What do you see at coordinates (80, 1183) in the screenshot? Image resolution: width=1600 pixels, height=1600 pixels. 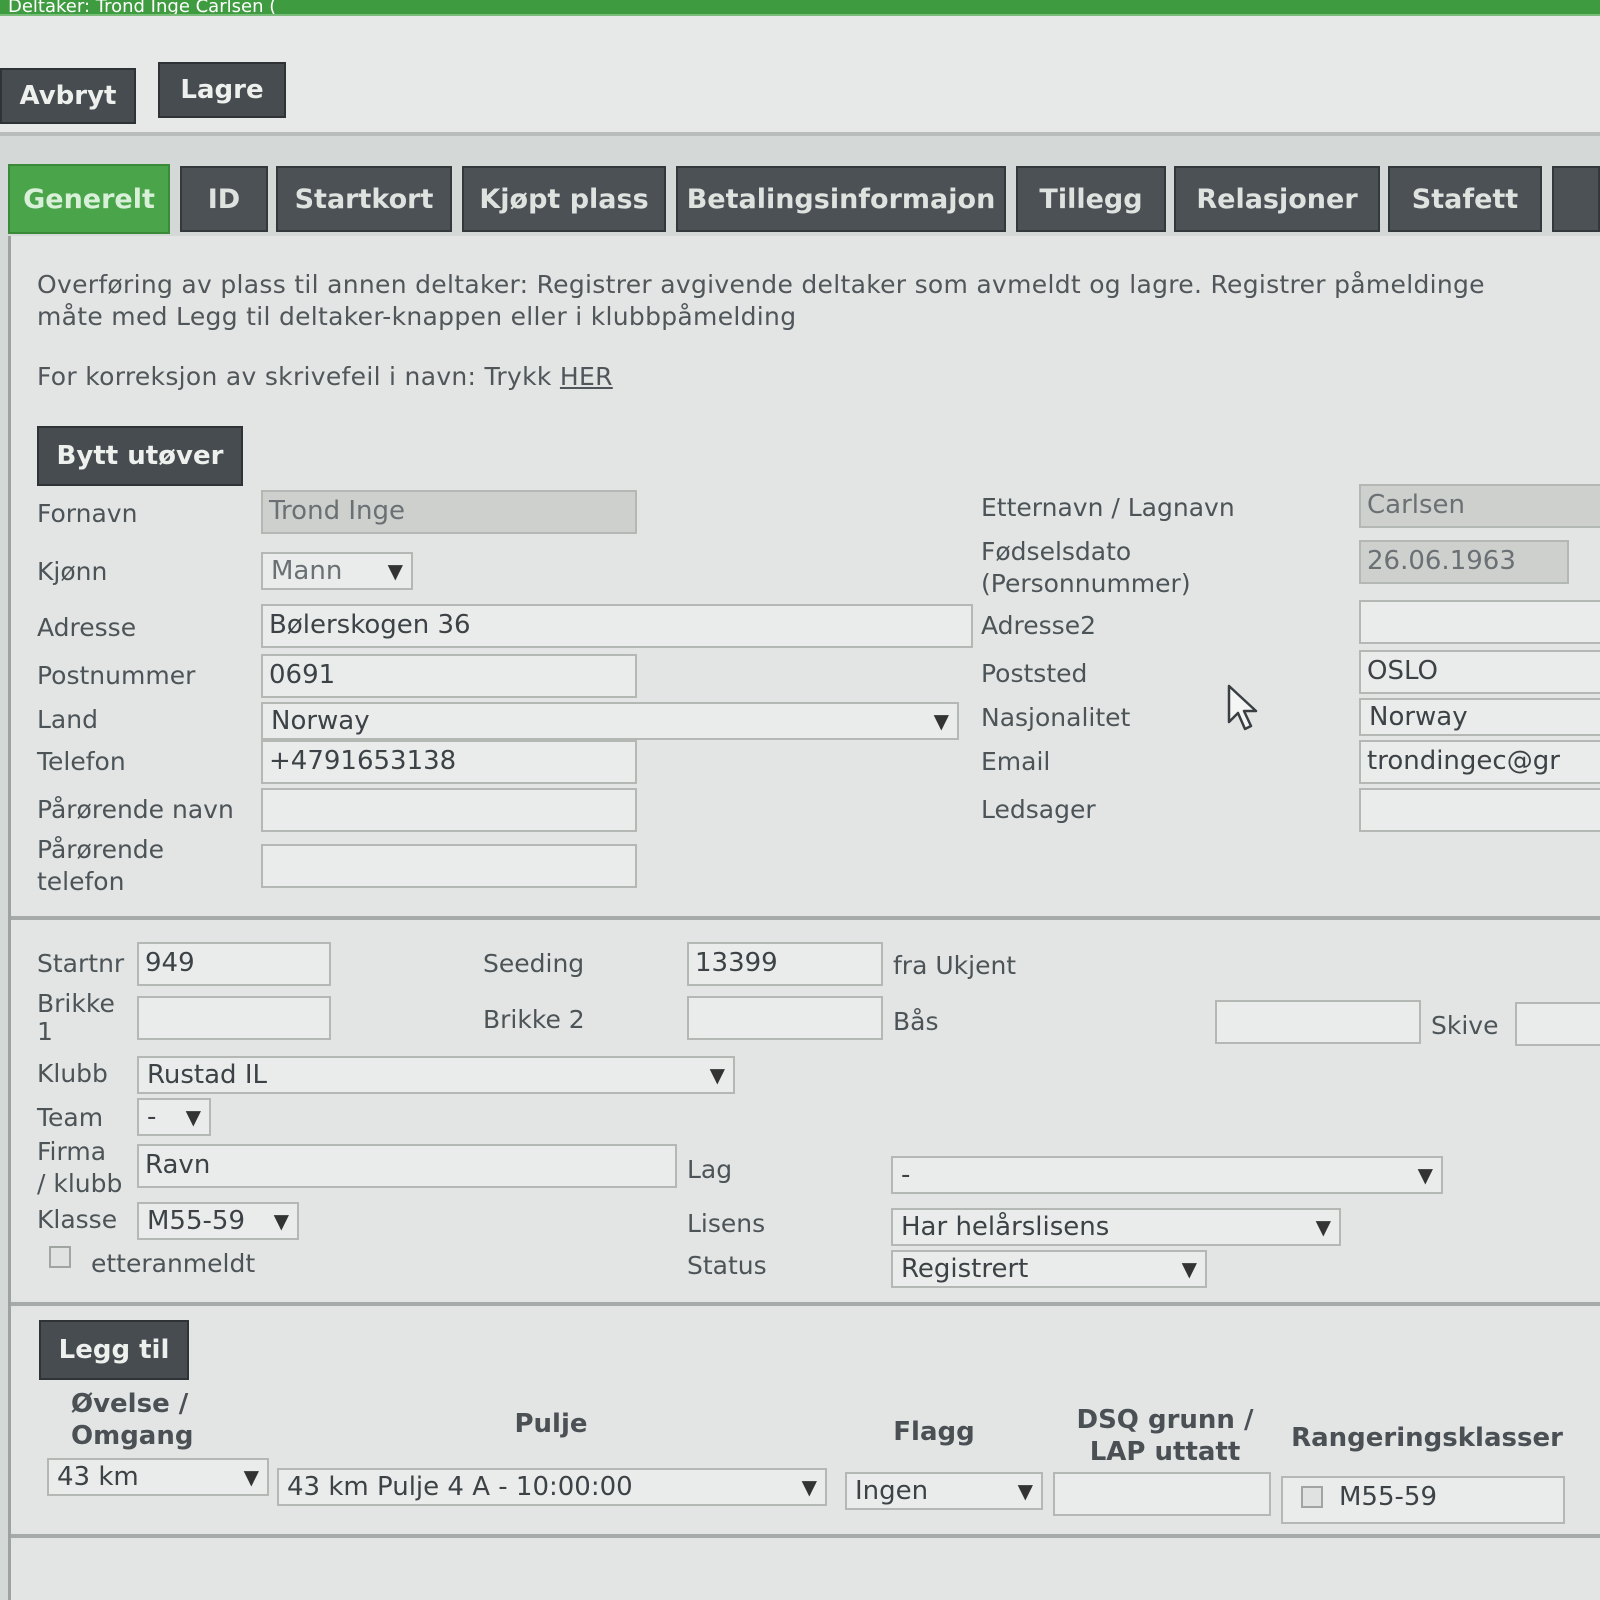 I see `firma-label-2: / klubb` at bounding box center [80, 1183].